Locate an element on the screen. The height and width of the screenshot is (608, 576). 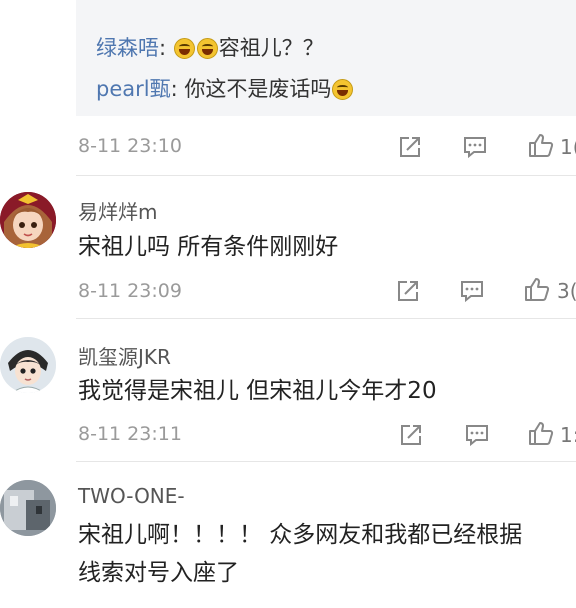
like-count: 3( is located at coordinates (566, 291).